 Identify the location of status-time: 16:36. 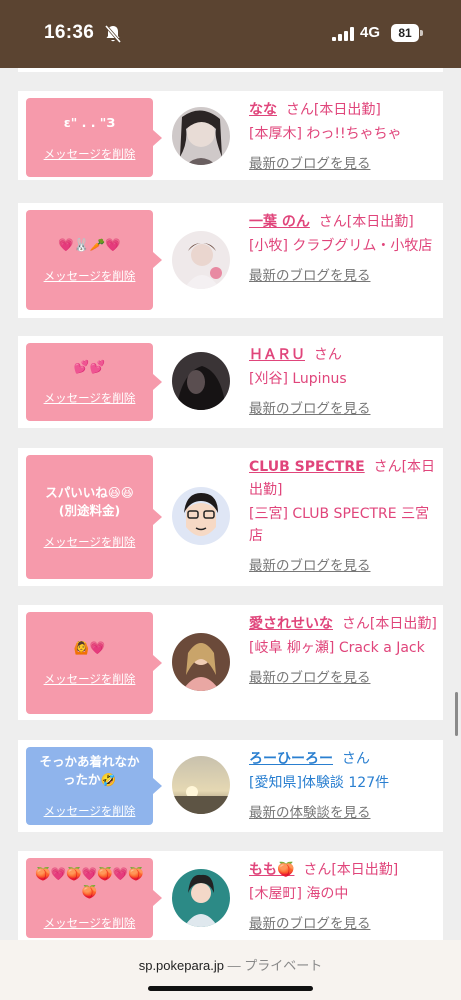
(69, 32).